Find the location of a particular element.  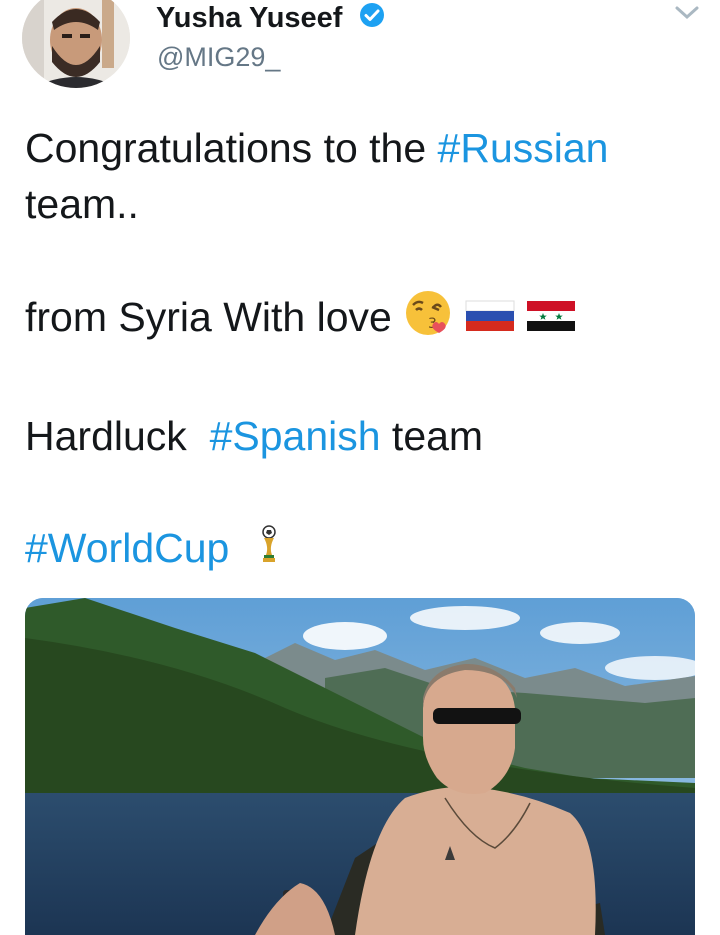

hashtag-russian-link: #Russian is located at coordinates (523, 148).